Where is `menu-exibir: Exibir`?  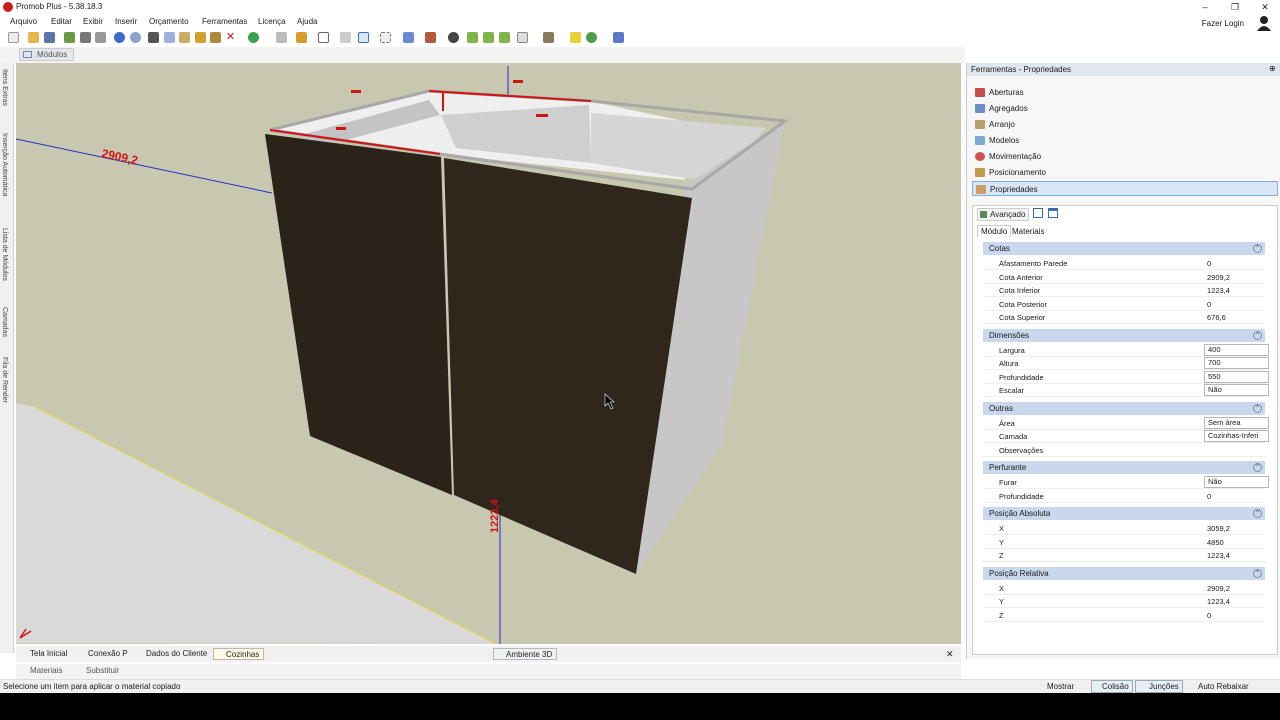
menu-exibir: Exibir is located at coordinates (93, 21).